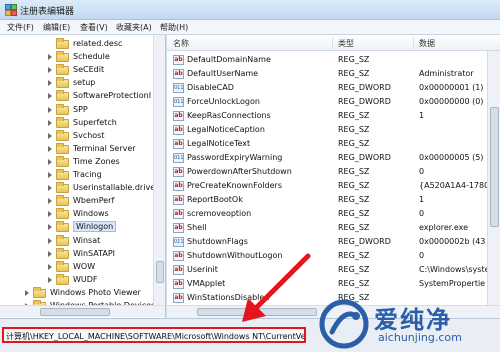  I want to click on tree-item: Winsat, so click(76, 241).